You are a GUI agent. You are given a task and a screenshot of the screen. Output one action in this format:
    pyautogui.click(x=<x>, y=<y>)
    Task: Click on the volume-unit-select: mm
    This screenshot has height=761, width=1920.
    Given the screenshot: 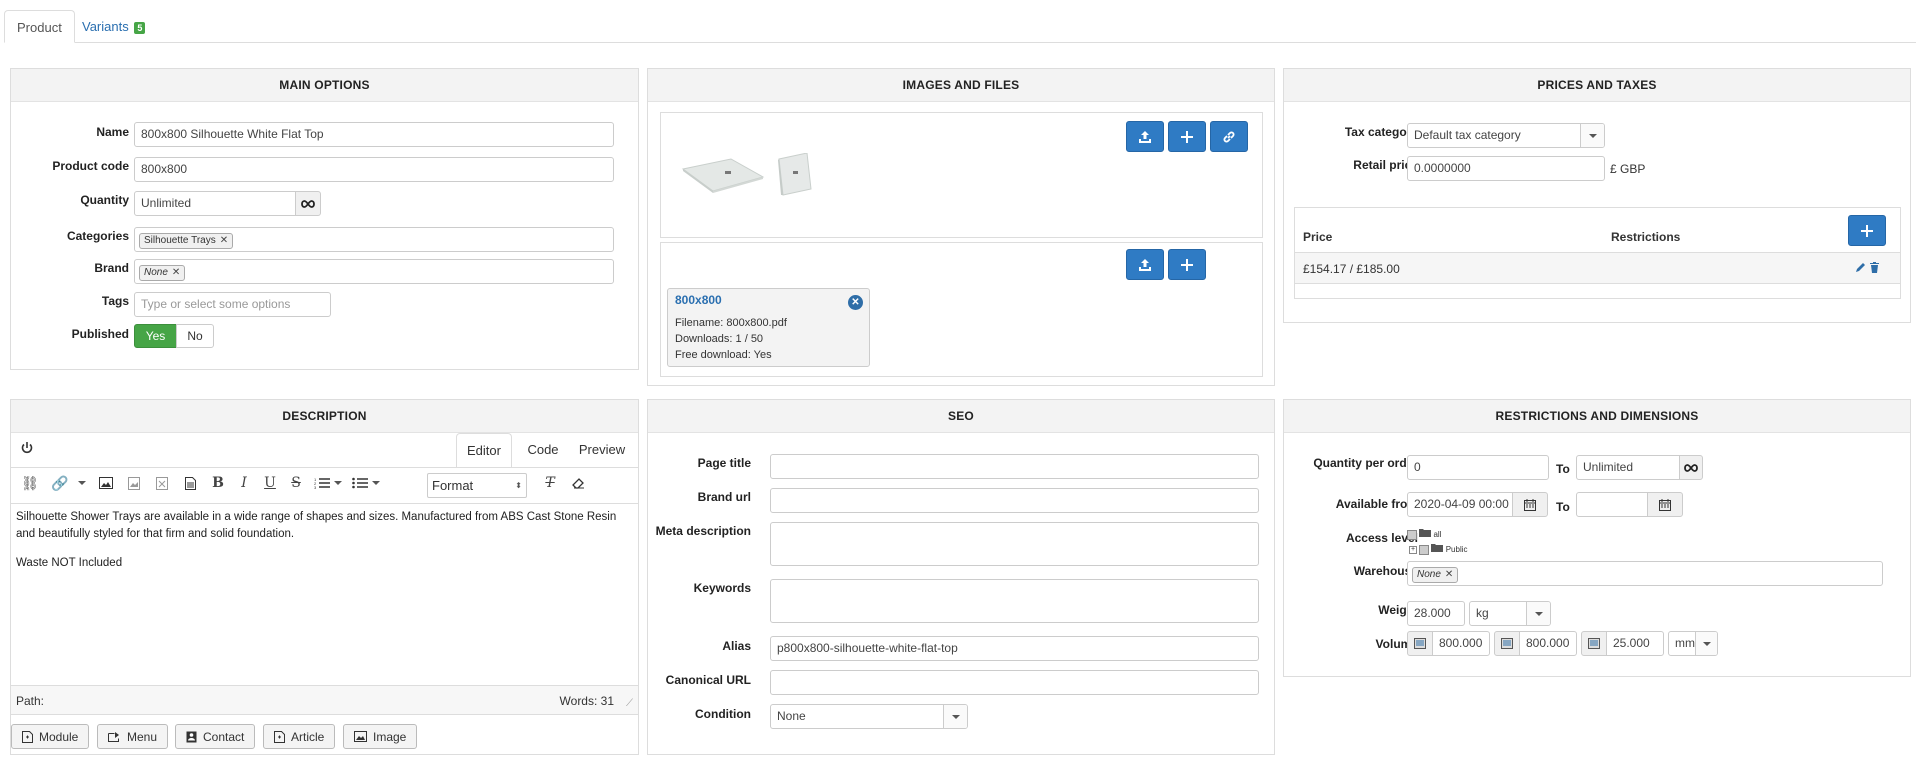 What is the action you would take?
    pyautogui.click(x=1693, y=643)
    